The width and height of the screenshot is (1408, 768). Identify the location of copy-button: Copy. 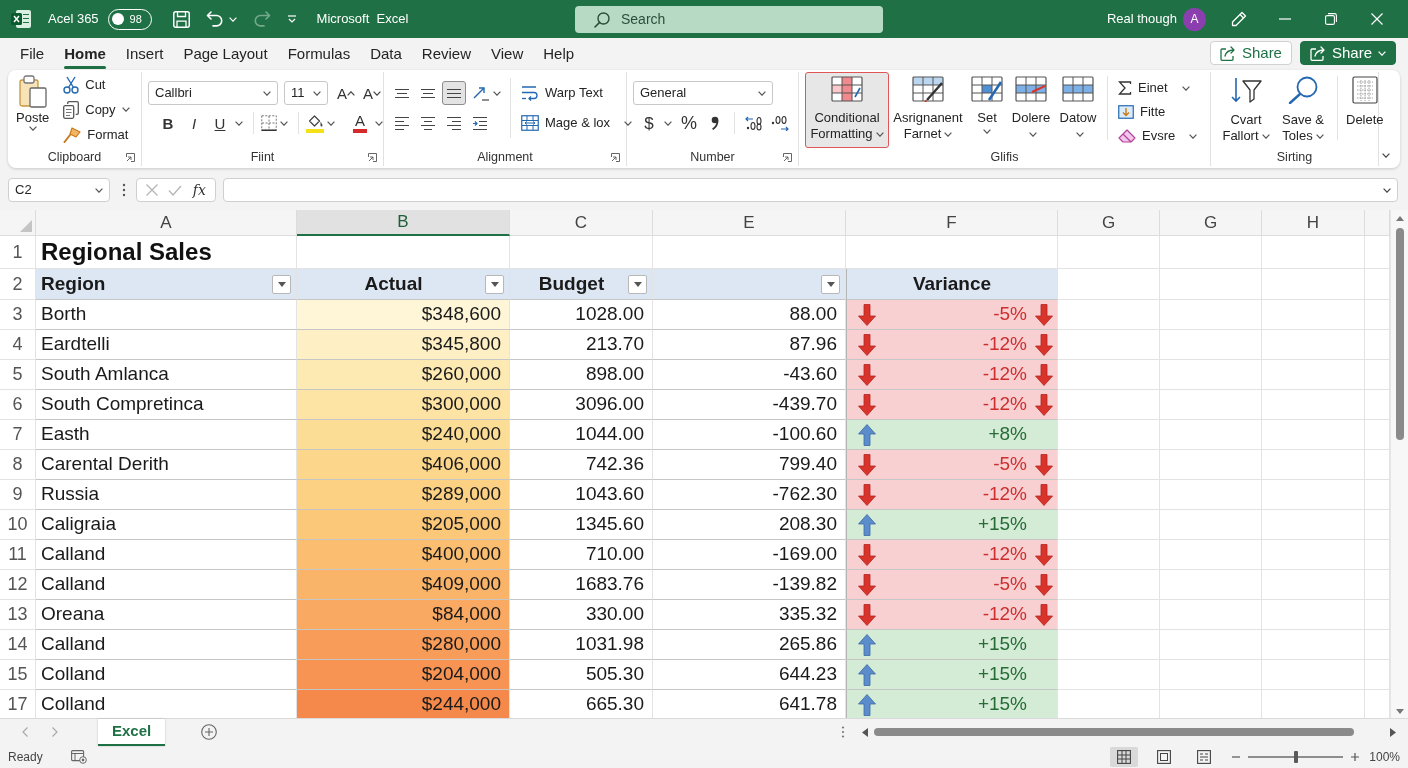
(96, 109).